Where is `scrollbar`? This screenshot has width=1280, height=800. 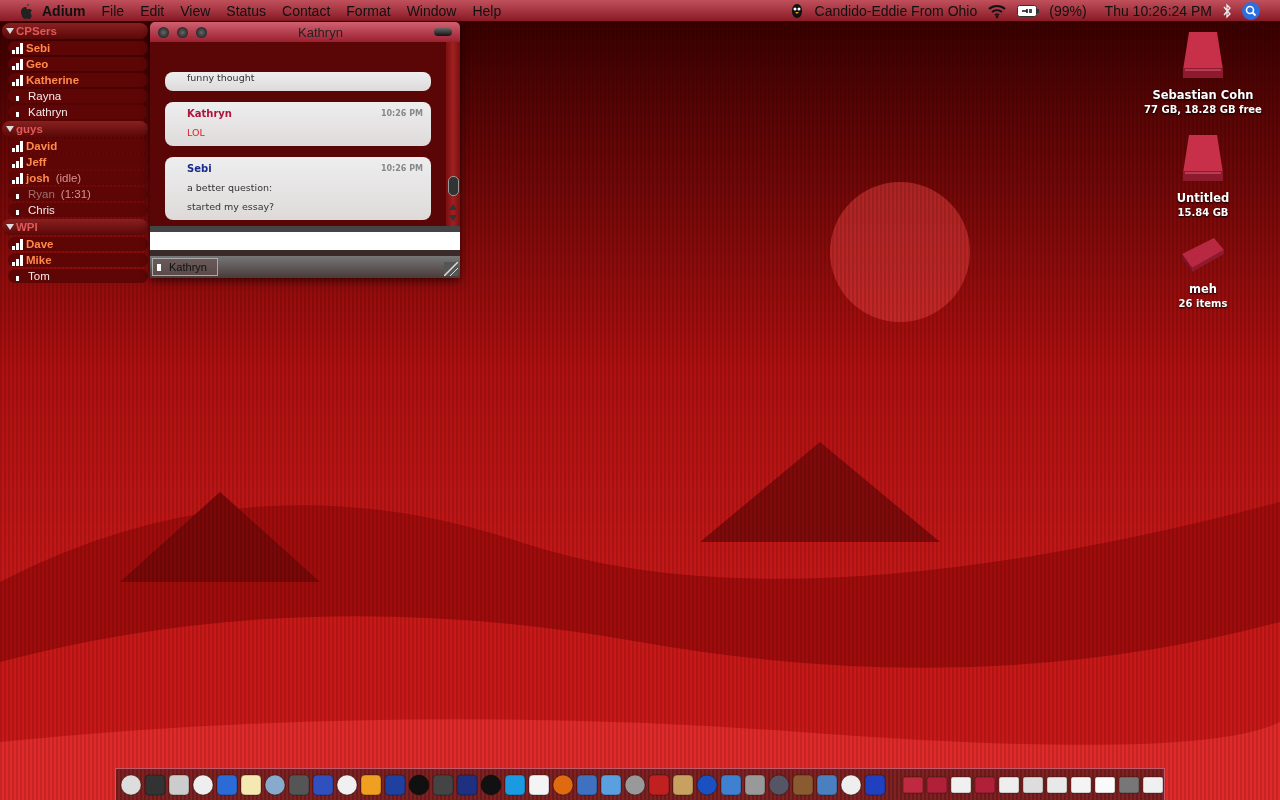
scrollbar is located at coordinates (453, 134).